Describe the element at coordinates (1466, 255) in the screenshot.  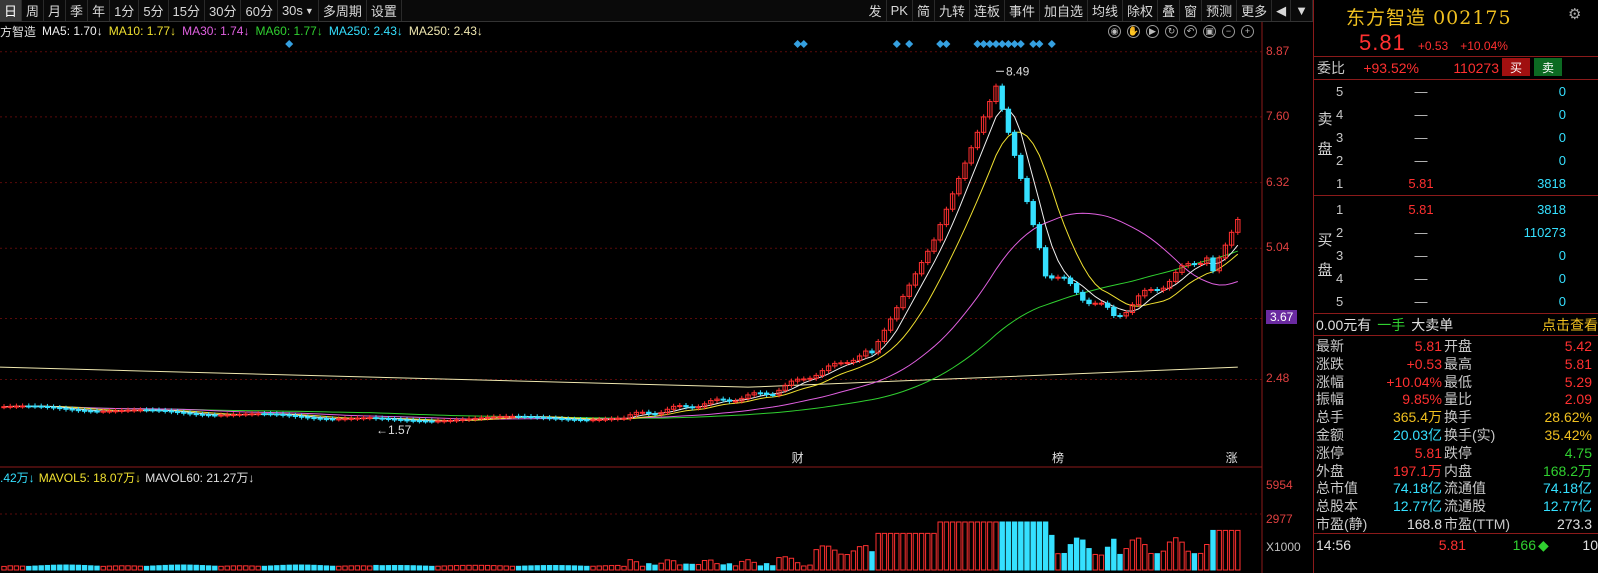
I see `bid-row: 3—0` at that location.